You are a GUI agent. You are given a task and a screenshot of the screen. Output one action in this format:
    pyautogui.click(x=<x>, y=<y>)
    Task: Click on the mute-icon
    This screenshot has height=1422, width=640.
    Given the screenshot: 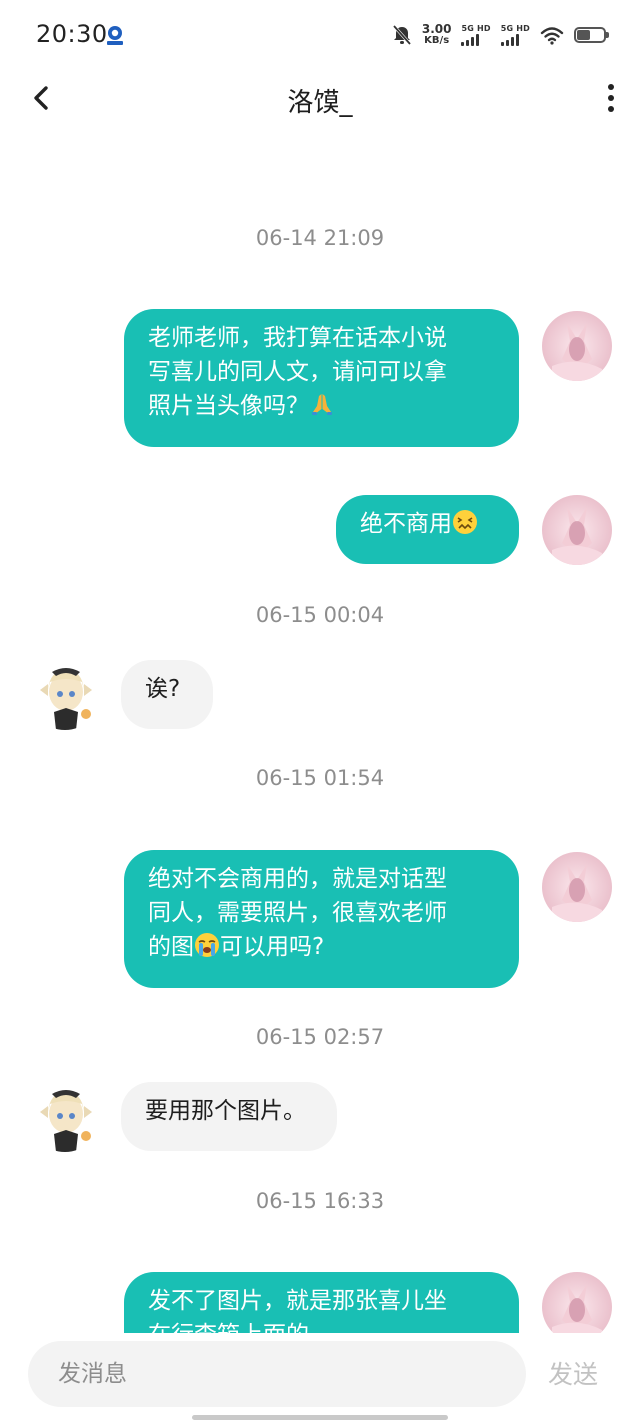 What is the action you would take?
    pyautogui.click(x=401, y=35)
    